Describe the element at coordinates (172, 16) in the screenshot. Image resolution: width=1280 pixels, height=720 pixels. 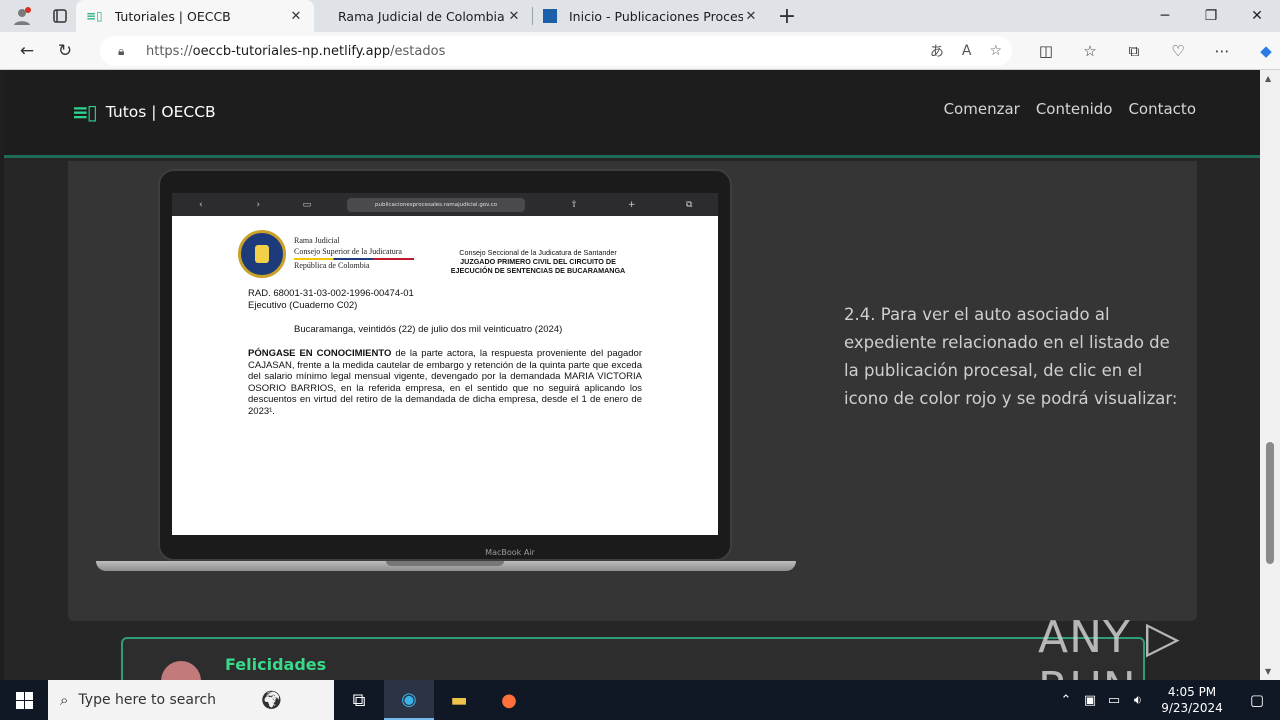
I see `tab-title: Tutoriales | OECCB` at that location.